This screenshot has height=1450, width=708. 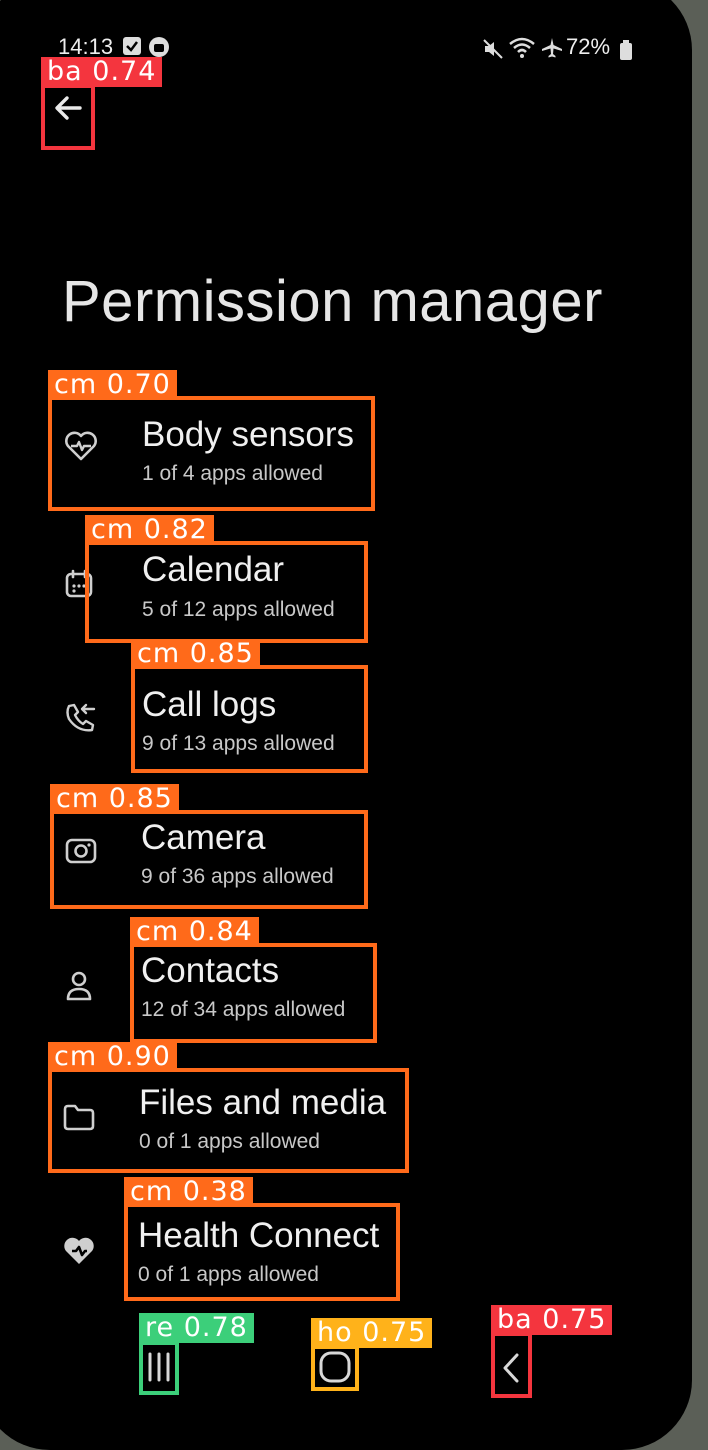 What do you see at coordinates (522, 50) in the screenshot?
I see `wifi-icon` at bounding box center [522, 50].